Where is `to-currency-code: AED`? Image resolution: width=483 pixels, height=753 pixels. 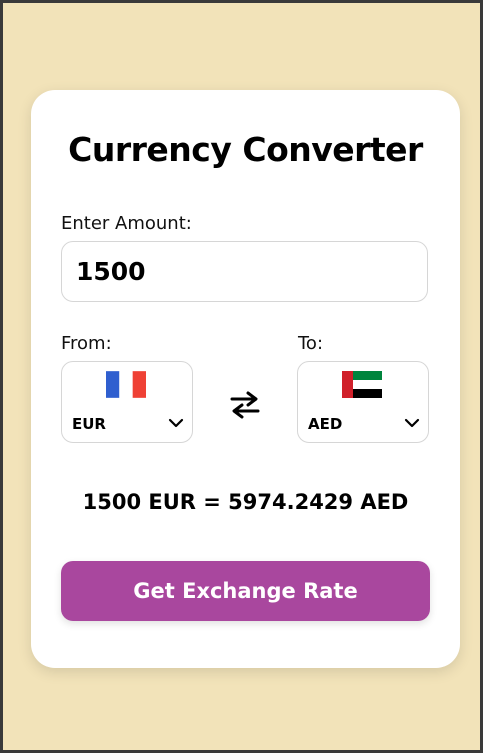
to-currency-code: AED is located at coordinates (325, 424).